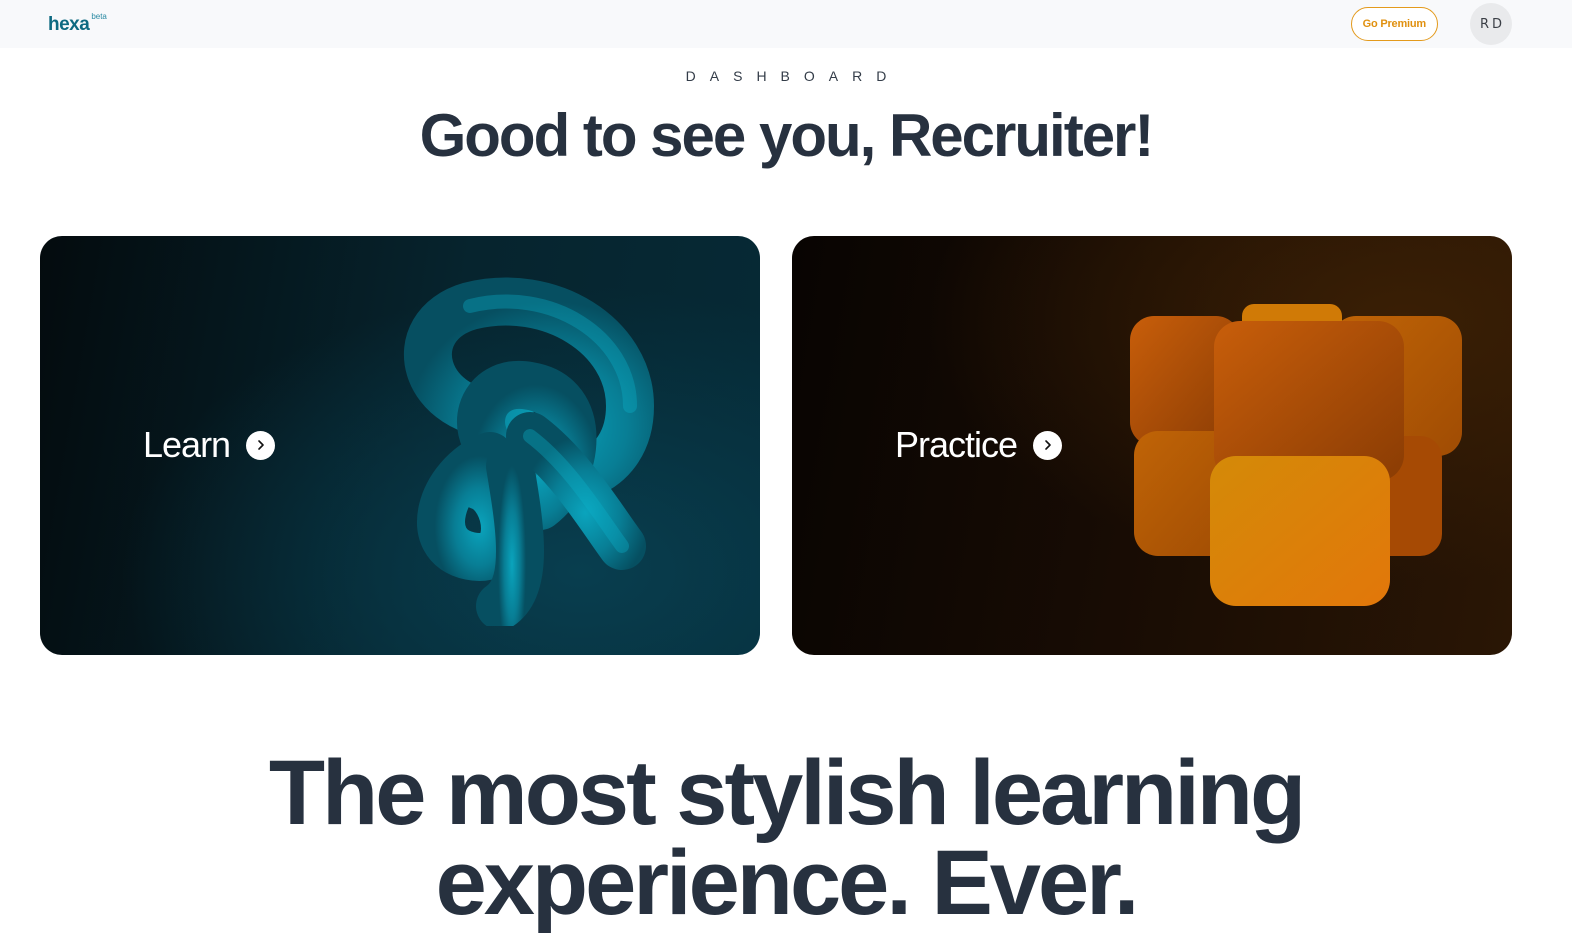 The height and width of the screenshot is (944, 1572). What do you see at coordinates (1491, 24) in the screenshot?
I see `user-avatar: RD` at bounding box center [1491, 24].